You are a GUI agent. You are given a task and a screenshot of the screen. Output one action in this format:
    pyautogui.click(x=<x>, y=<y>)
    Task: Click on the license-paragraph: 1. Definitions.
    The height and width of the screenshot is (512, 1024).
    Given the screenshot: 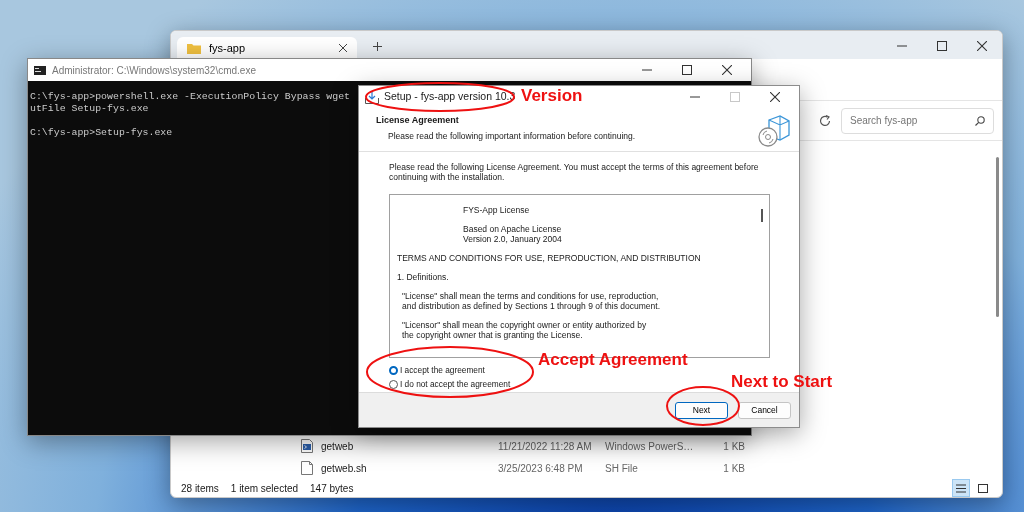 What is the action you would take?
    pyautogui.click(x=423, y=277)
    